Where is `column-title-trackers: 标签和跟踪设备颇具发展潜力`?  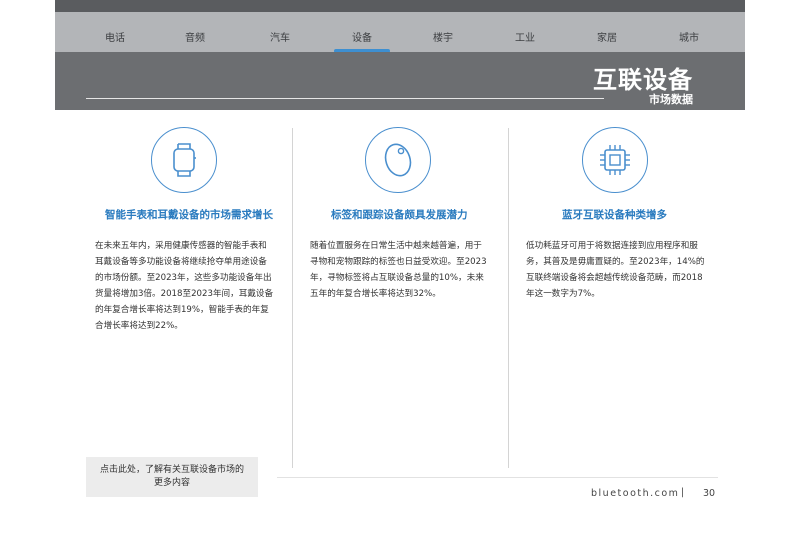
column-title-trackers: 标签和跟踪设备颇具发展潜力 is located at coordinates (399, 215).